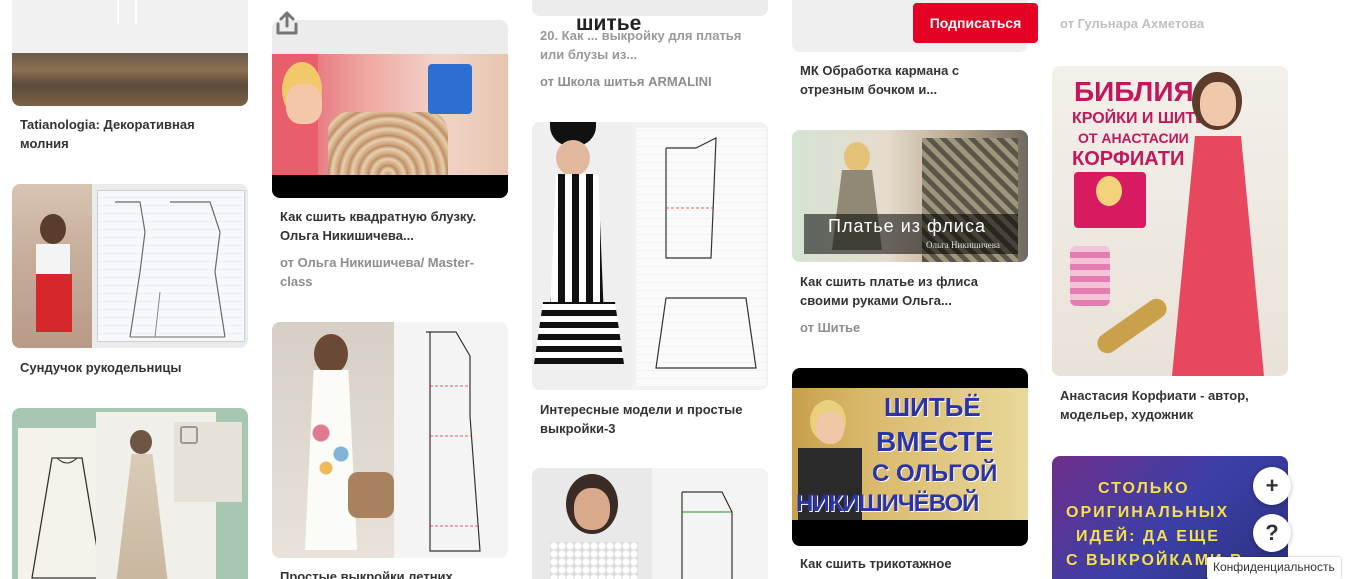  What do you see at coordinates (650, 256) in the screenshot?
I see `pin-image-striped-dress` at bounding box center [650, 256].